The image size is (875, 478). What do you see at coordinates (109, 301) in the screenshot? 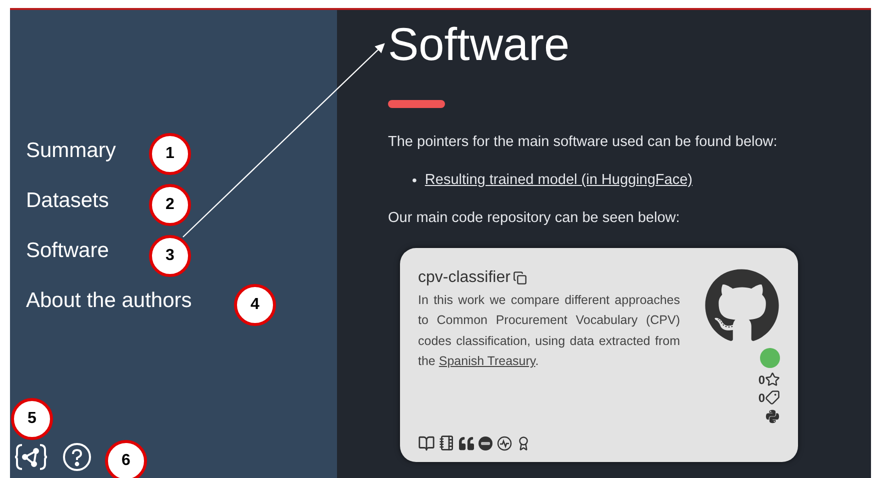
I see `sidebar-link: About the authors` at bounding box center [109, 301].